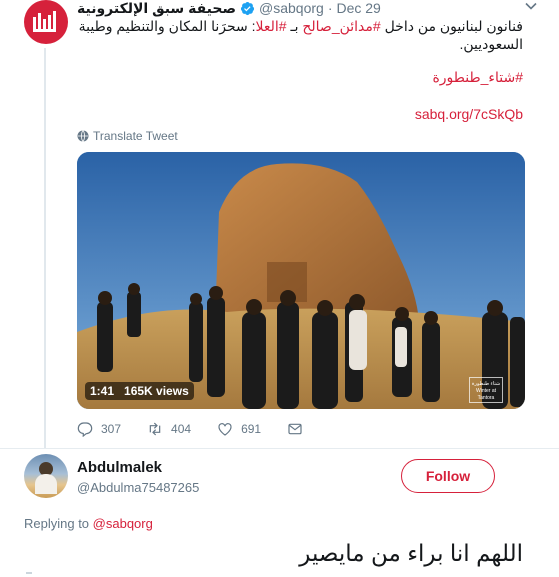 The width and height of the screenshot is (559, 577). I want to click on reply-button: 307, so click(99, 429).